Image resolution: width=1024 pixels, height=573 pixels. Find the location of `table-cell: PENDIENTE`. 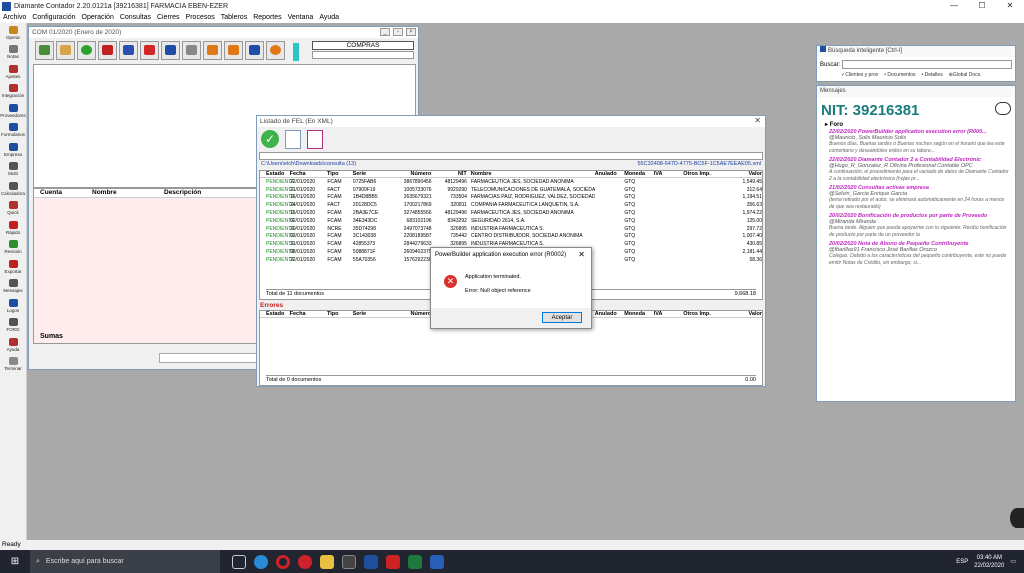

table-cell: PENDIENTE is located at coordinates (280, 259).